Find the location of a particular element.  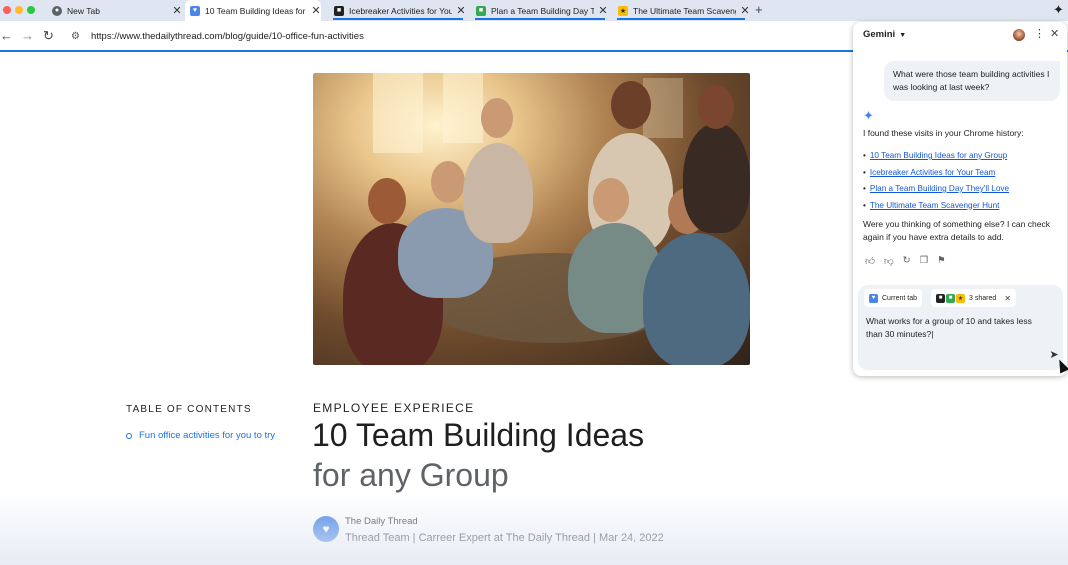

regenerate-icon: ↻ is located at coordinates (907, 261).